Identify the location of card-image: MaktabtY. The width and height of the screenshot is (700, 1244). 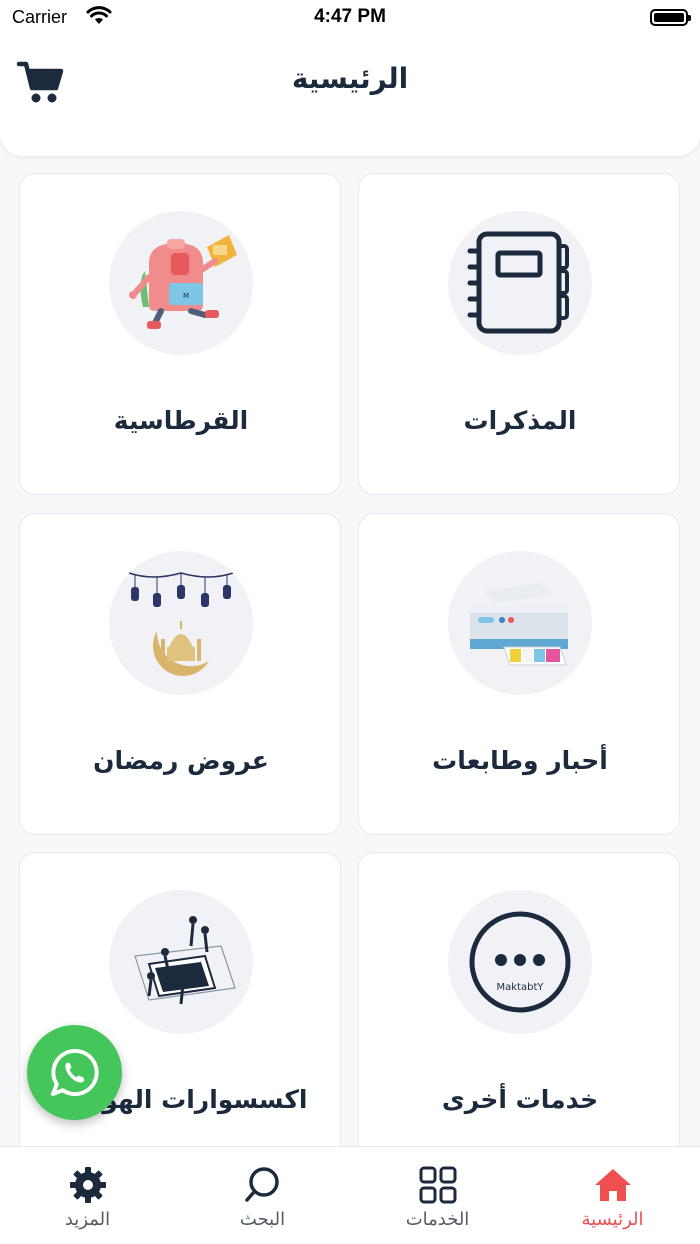
(520, 962).